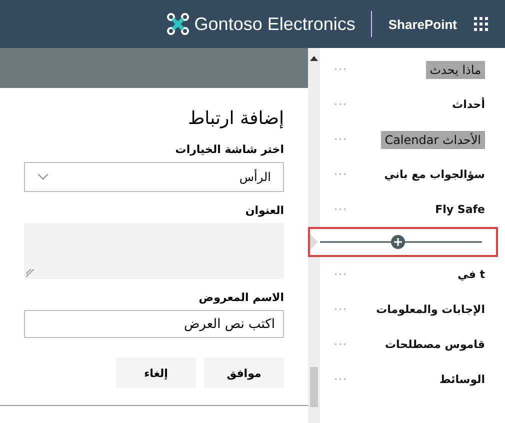  Describe the element at coordinates (235, 118) in the screenshot. I see `panel-title: إضافة ارتباط` at that location.